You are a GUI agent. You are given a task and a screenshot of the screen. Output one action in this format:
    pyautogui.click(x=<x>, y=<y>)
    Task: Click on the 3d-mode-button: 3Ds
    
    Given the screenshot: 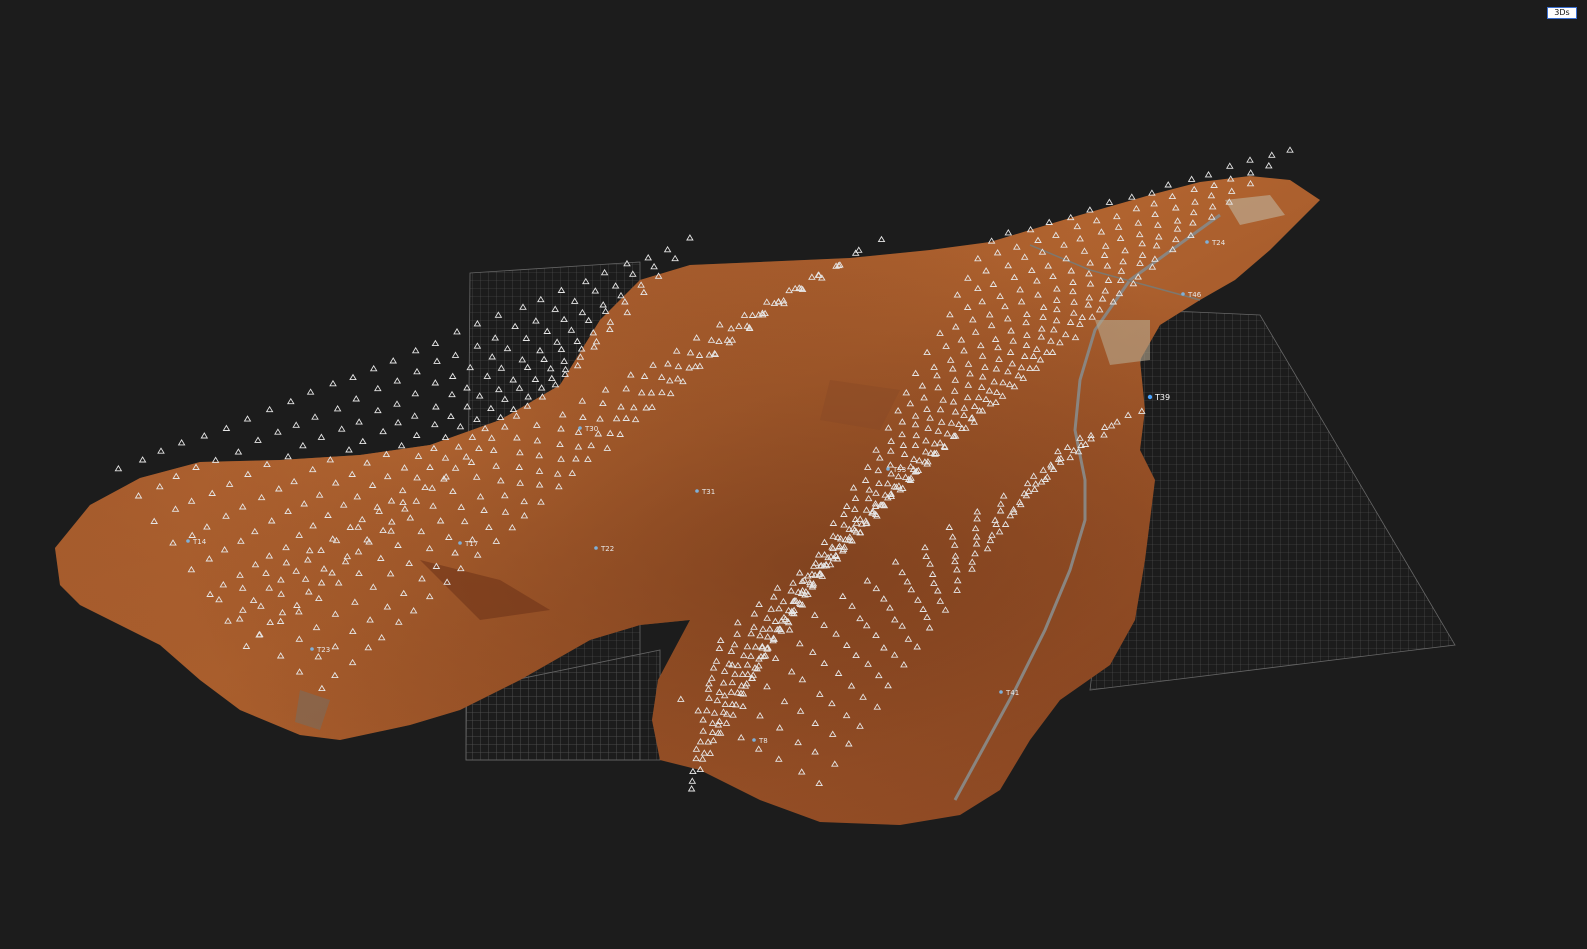 What is the action you would take?
    pyautogui.click(x=1562, y=13)
    